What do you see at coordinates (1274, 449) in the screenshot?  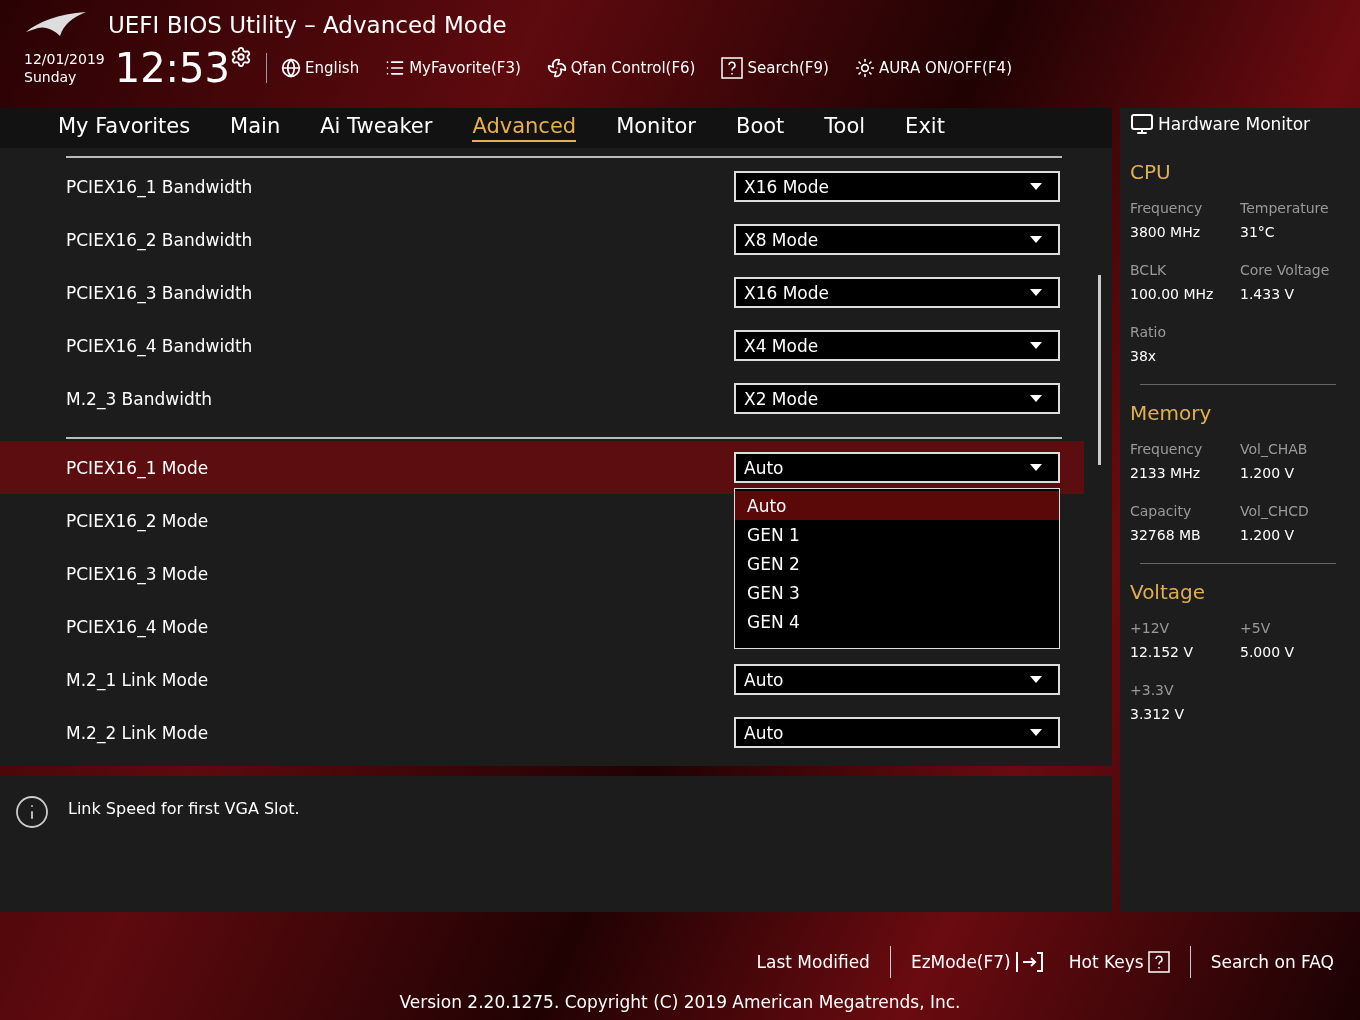 I see `field-label: Vol_CHAB` at bounding box center [1274, 449].